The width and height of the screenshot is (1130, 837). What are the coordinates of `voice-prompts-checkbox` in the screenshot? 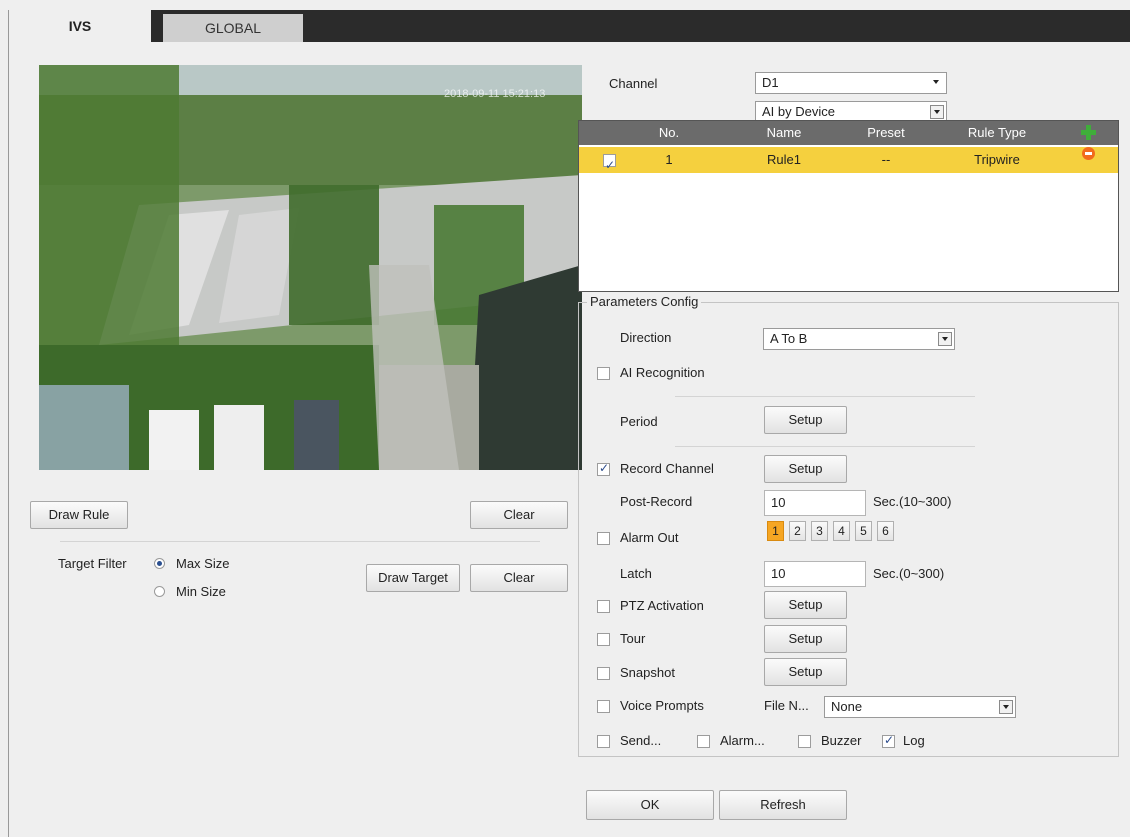 It's located at (603, 706).